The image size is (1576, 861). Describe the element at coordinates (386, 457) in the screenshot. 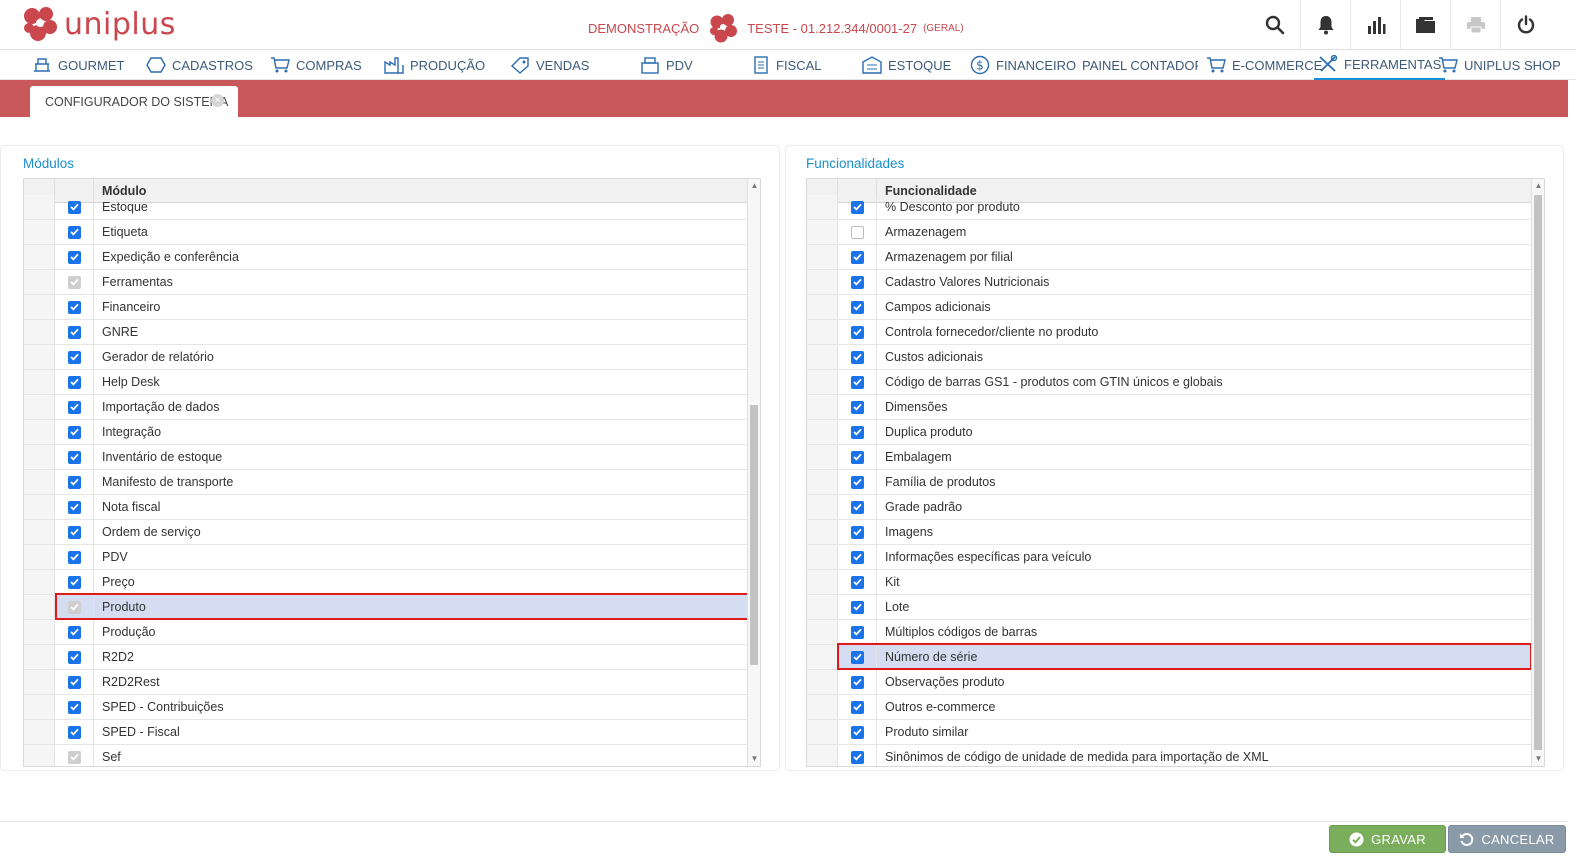

I see `table-row: Inventário de estoque` at that location.